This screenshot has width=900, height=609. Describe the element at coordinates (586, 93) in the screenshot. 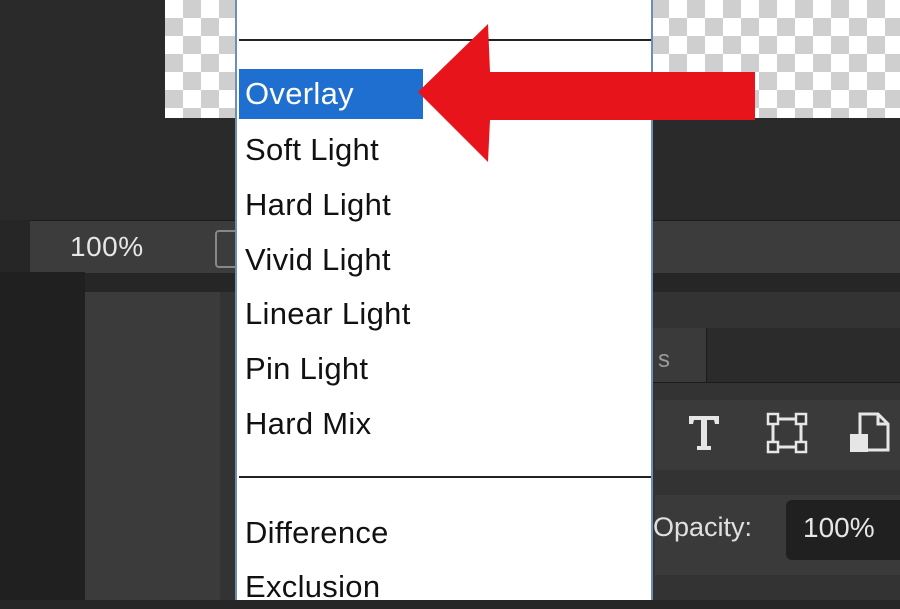

I see `annotation-arrow-icon` at that location.